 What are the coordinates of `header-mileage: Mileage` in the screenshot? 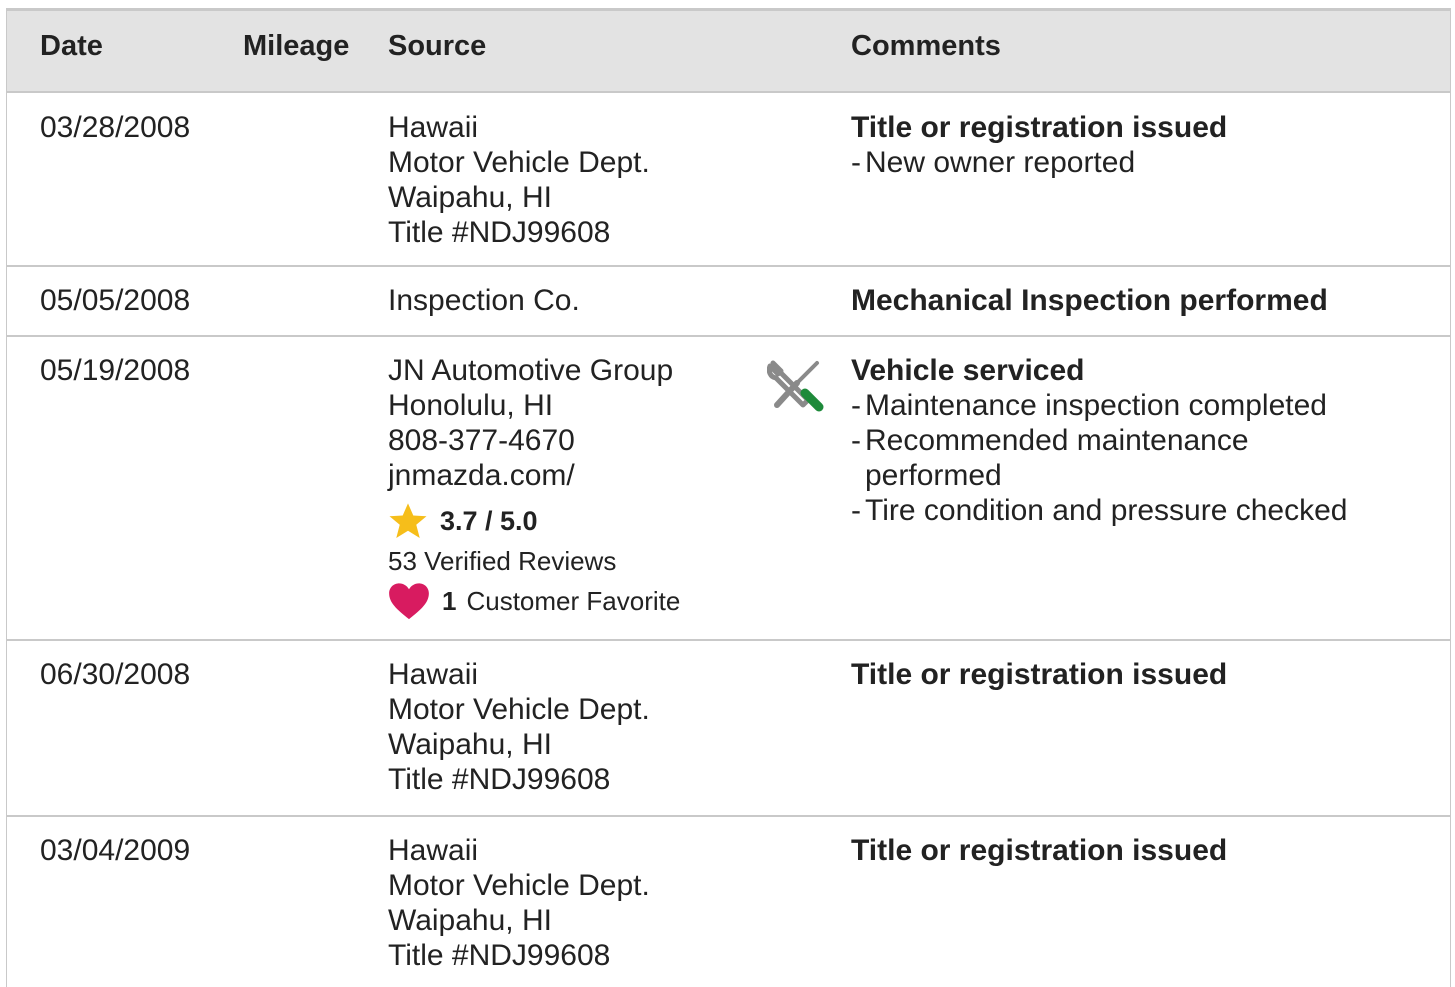 It's located at (296, 46).